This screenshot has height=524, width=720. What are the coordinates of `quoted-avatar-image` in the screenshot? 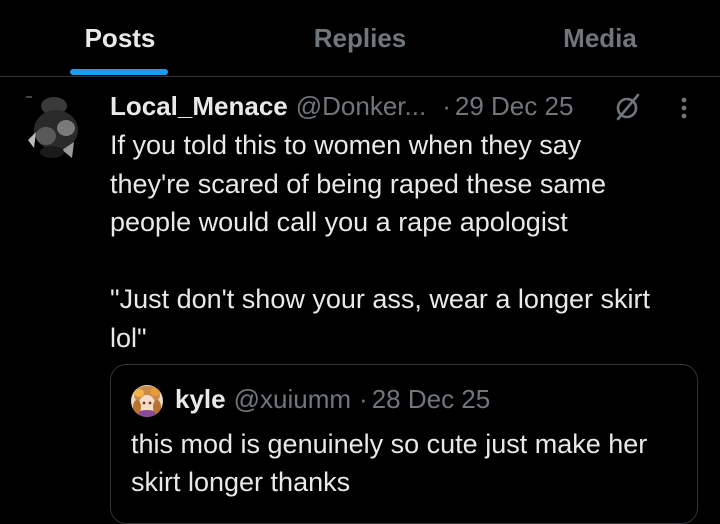 It's located at (147, 401).